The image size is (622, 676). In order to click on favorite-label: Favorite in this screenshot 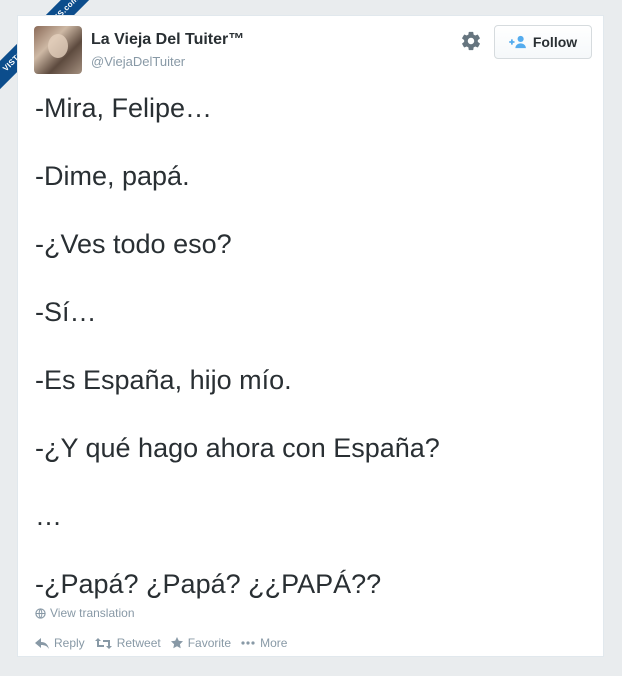, I will do `click(209, 643)`.